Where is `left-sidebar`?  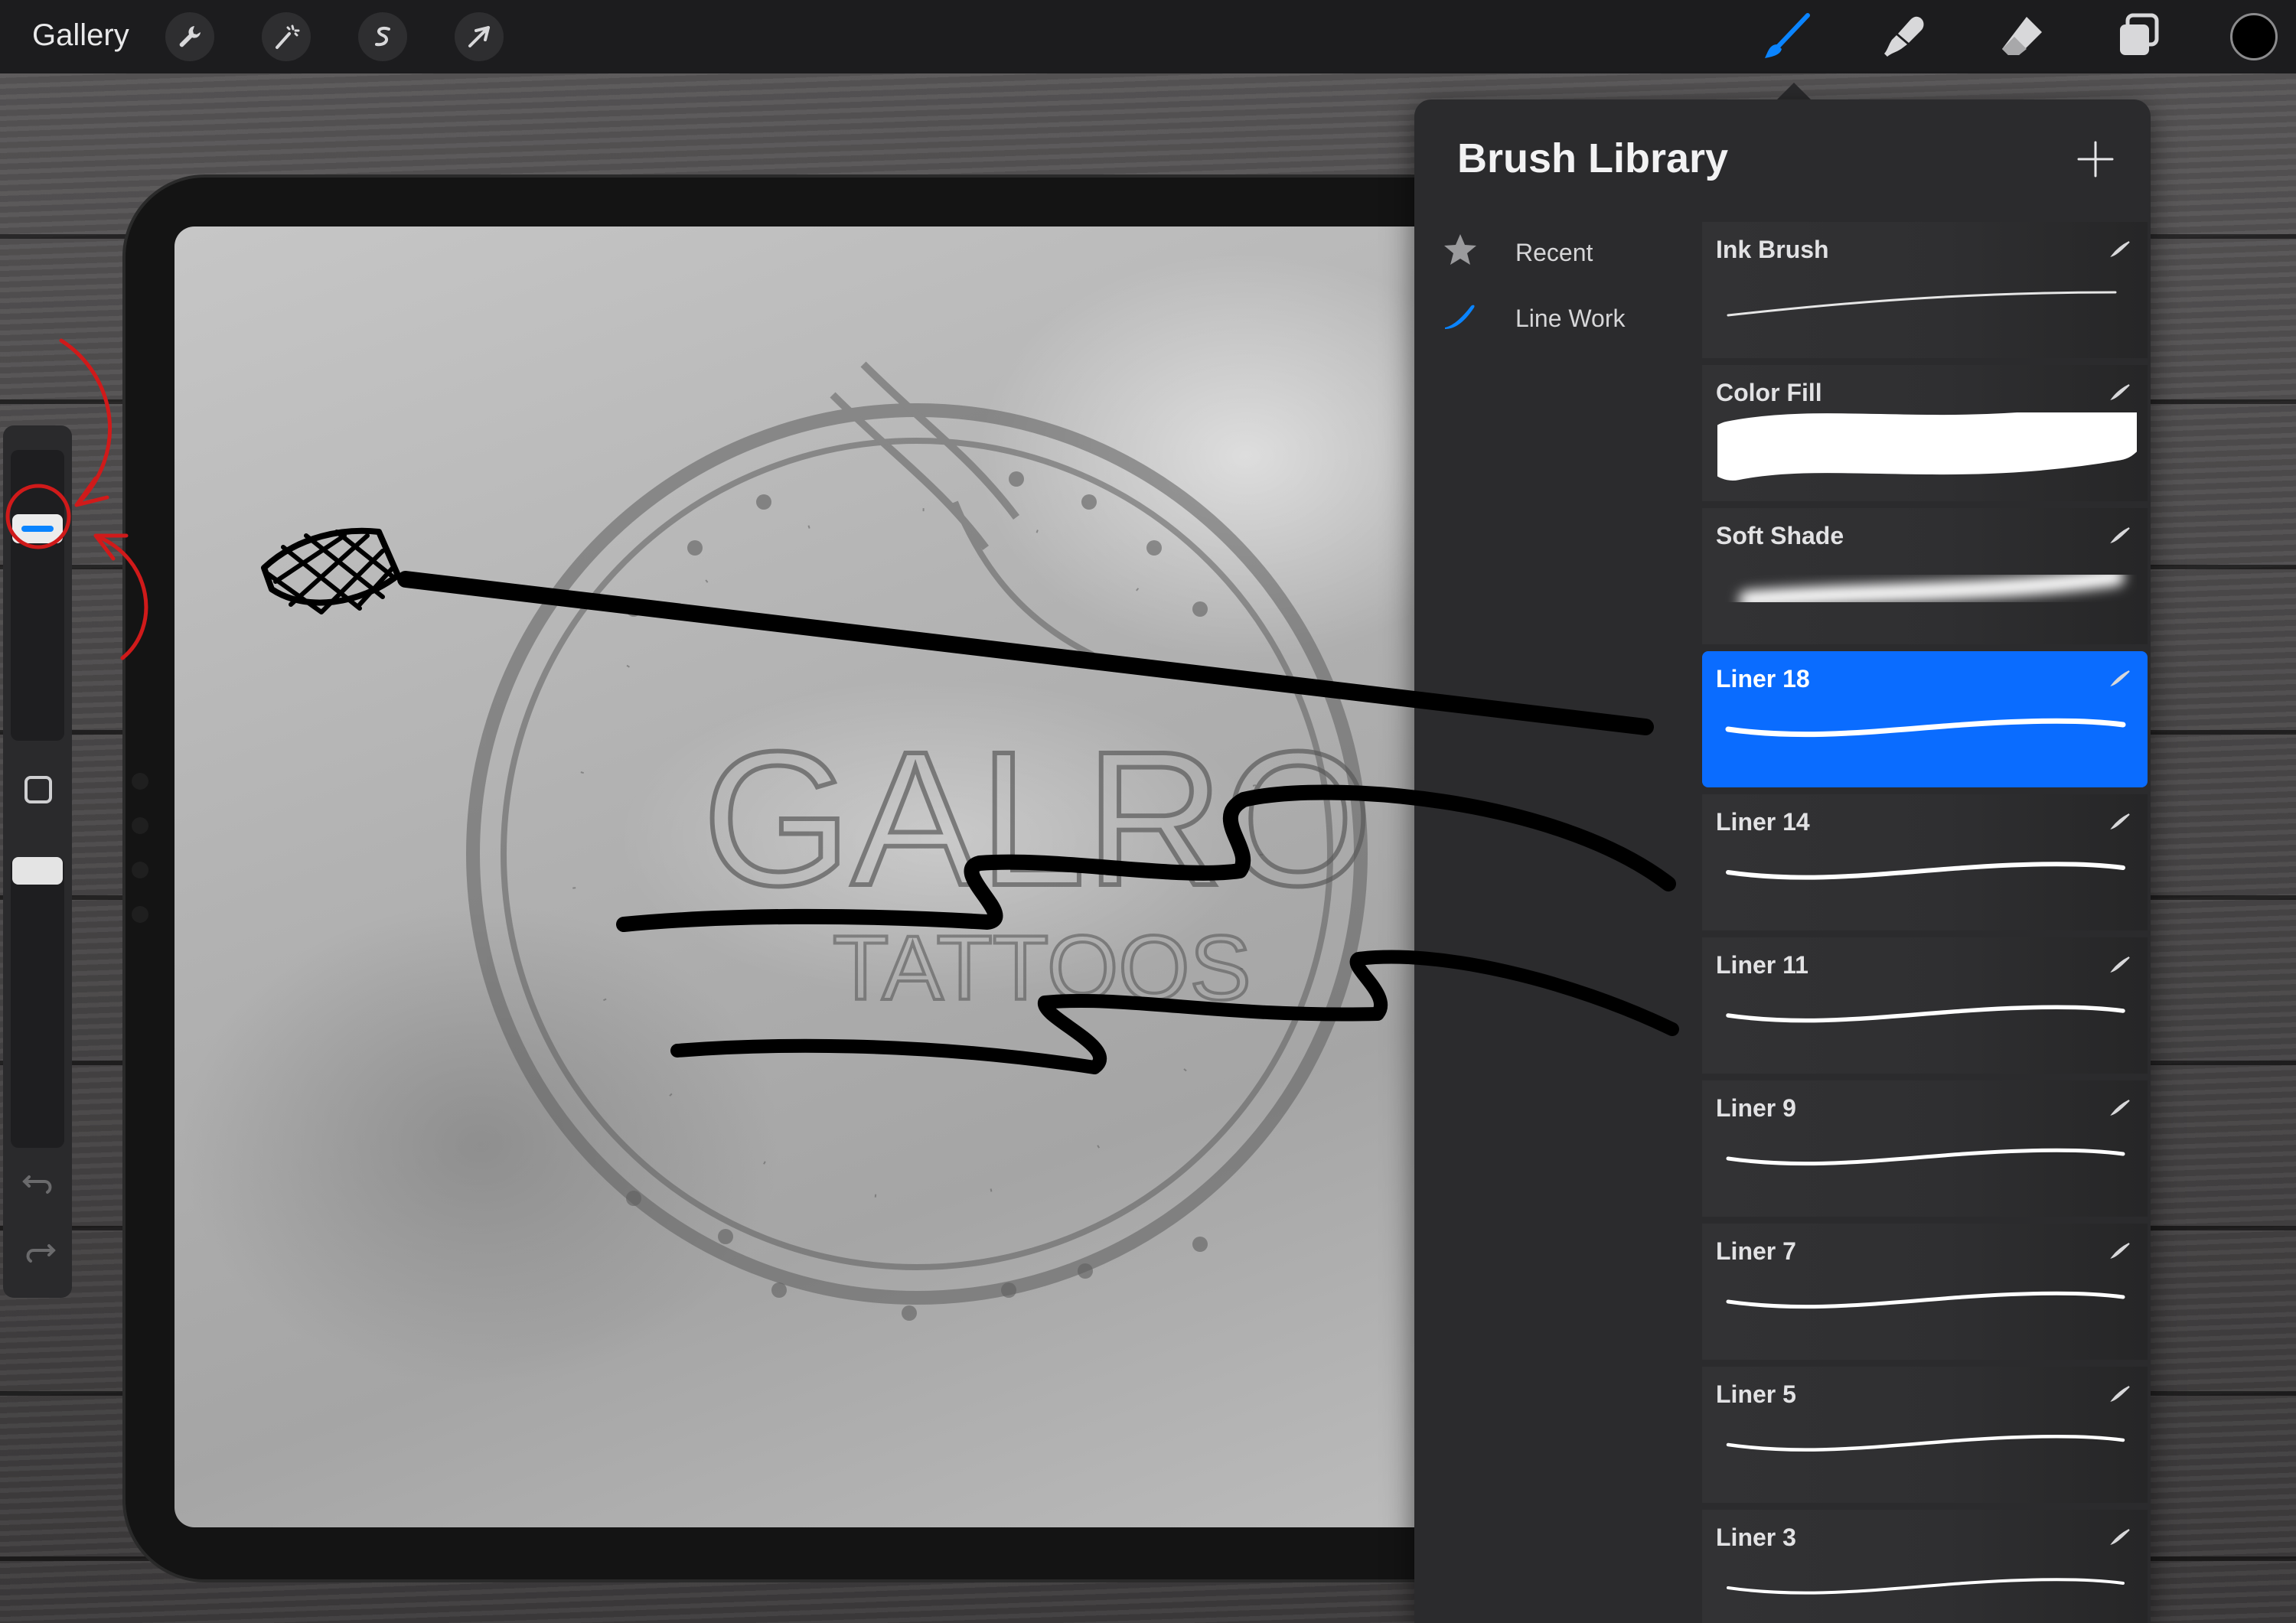
left-sidebar is located at coordinates (37, 861).